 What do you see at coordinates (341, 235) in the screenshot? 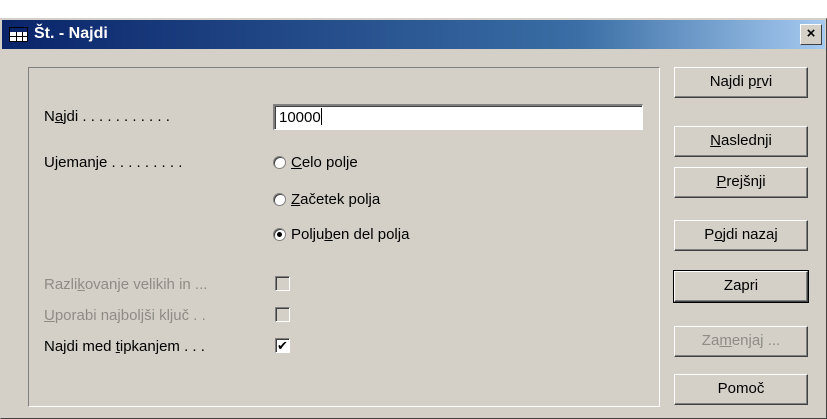
I see `radio-any-part-of-field: Poljuben del polja` at bounding box center [341, 235].